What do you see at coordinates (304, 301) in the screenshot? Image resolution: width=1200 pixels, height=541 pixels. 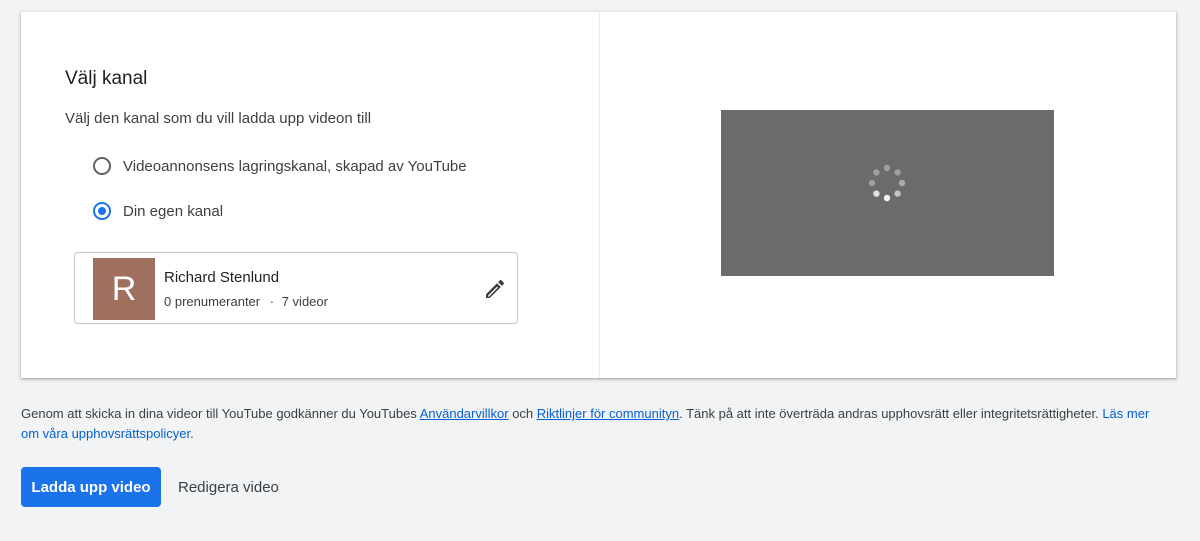 I see `channel-videos: 7 videor` at bounding box center [304, 301].